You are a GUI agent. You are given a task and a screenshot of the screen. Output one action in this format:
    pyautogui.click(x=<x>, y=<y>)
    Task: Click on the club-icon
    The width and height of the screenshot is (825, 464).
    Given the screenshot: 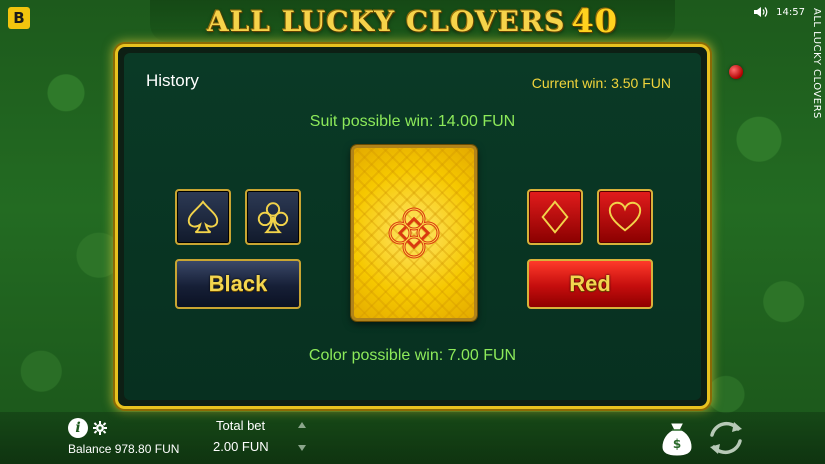 What is the action you would take?
    pyautogui.click(x=273, y=218)
    